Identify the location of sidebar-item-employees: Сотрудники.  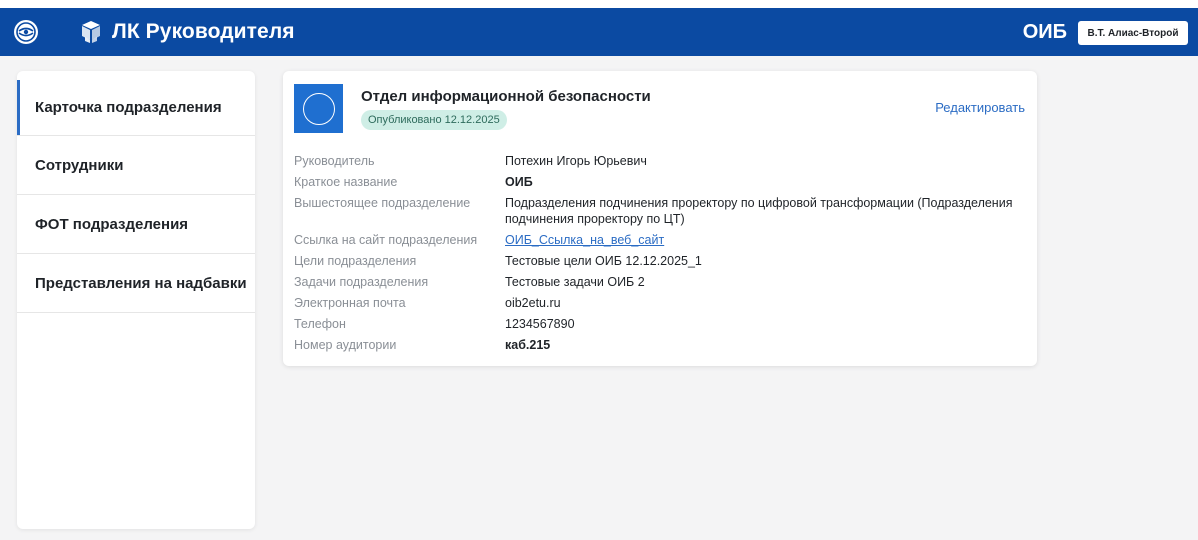
(136, 165).